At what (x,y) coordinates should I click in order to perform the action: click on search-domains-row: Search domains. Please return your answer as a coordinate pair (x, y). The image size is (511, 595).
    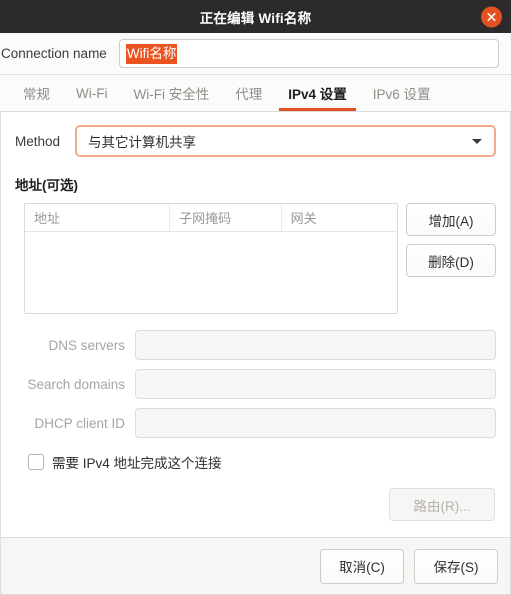
    Looking at the image, I should click on (255, 384).